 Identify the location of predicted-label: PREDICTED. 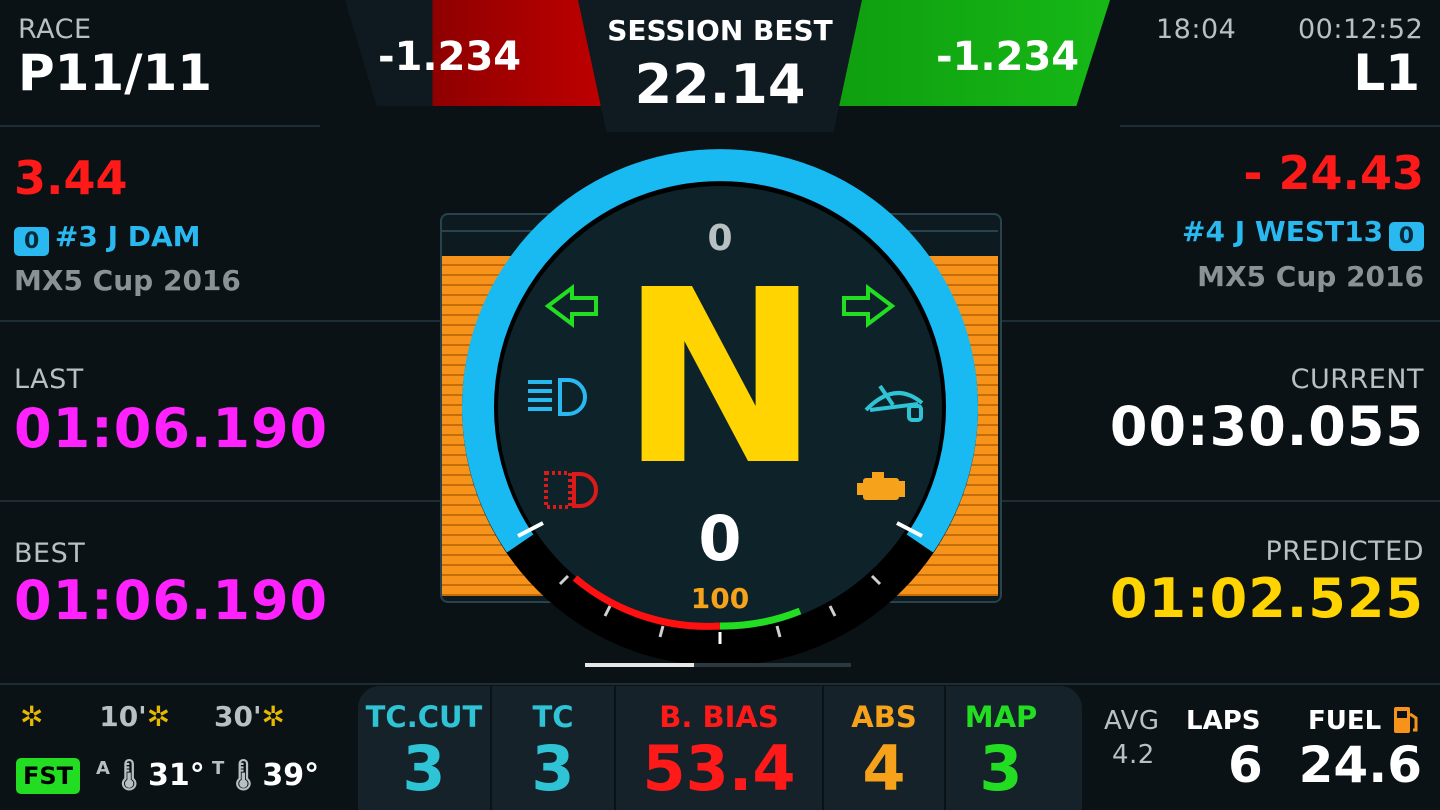
(1344, 551).